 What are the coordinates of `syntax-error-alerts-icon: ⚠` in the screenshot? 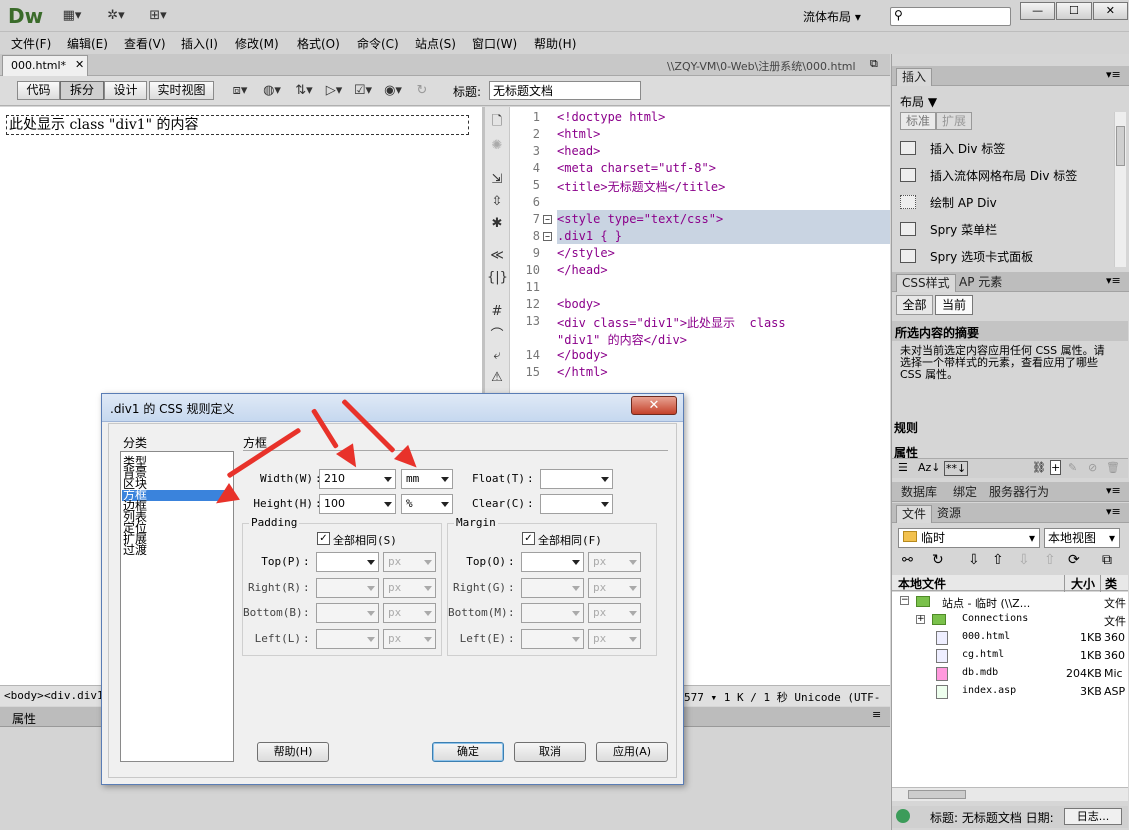 It's located at (497, 378).